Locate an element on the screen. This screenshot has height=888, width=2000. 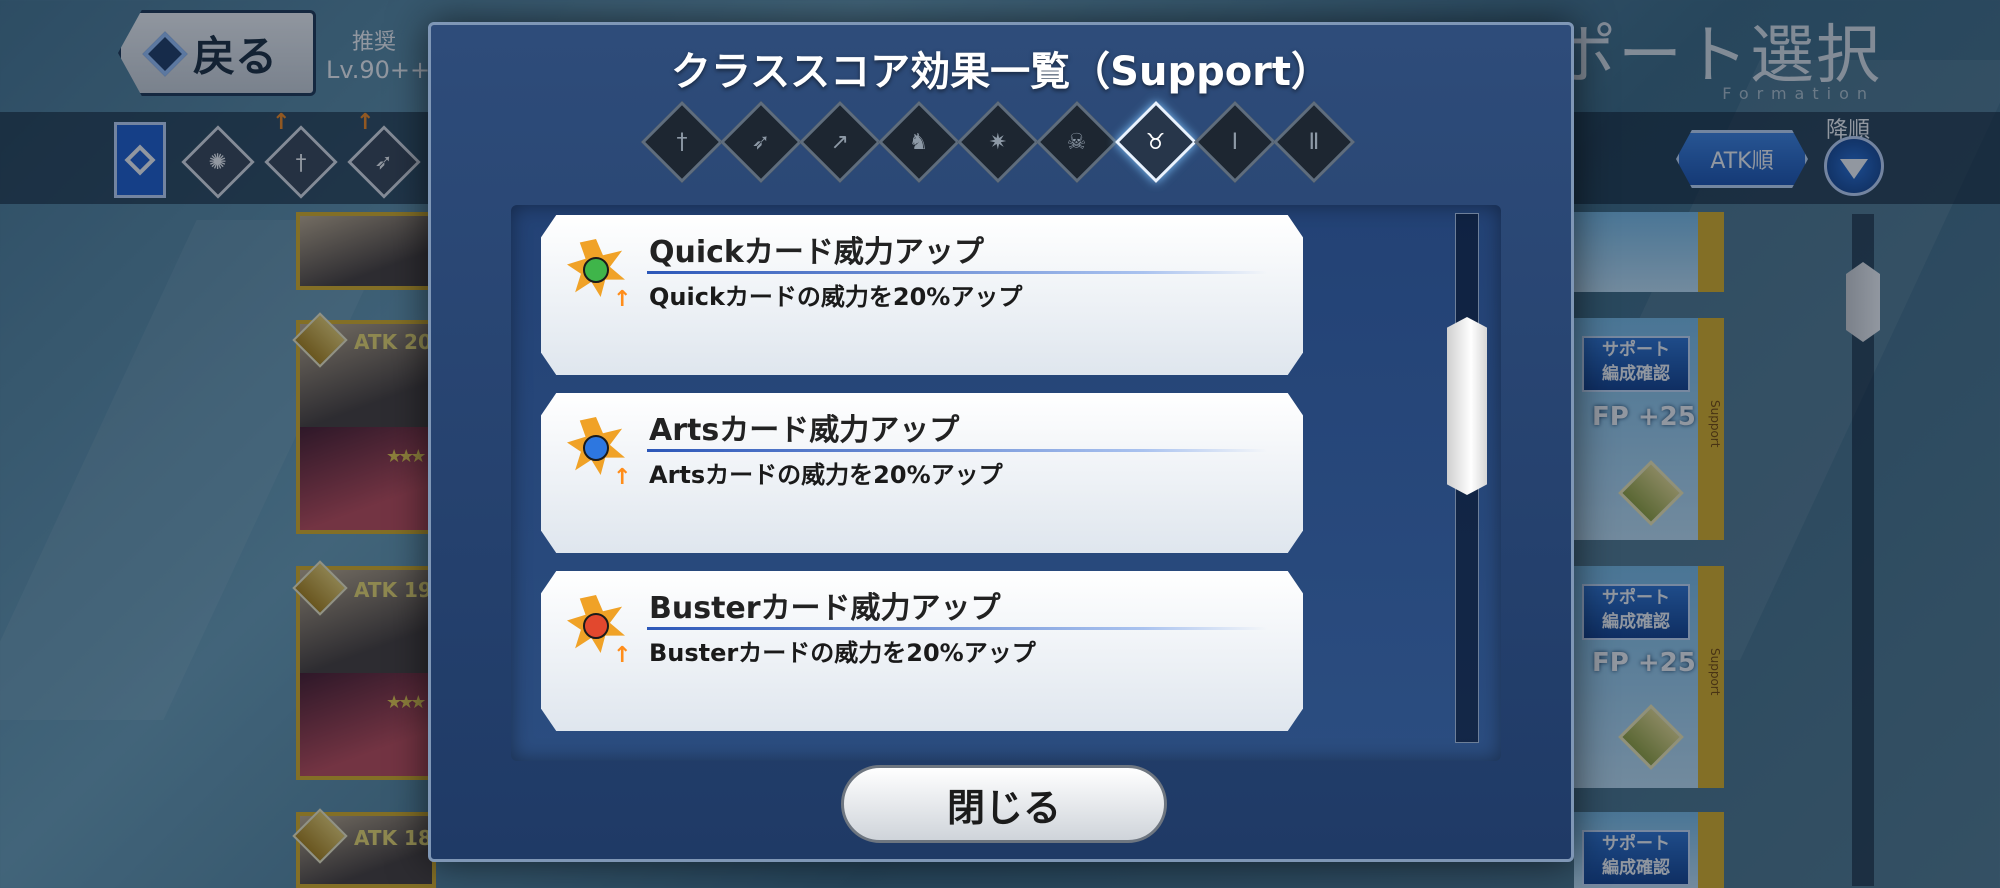
extra2-icon: Ⅱ is located at coordinates (1314, 142).